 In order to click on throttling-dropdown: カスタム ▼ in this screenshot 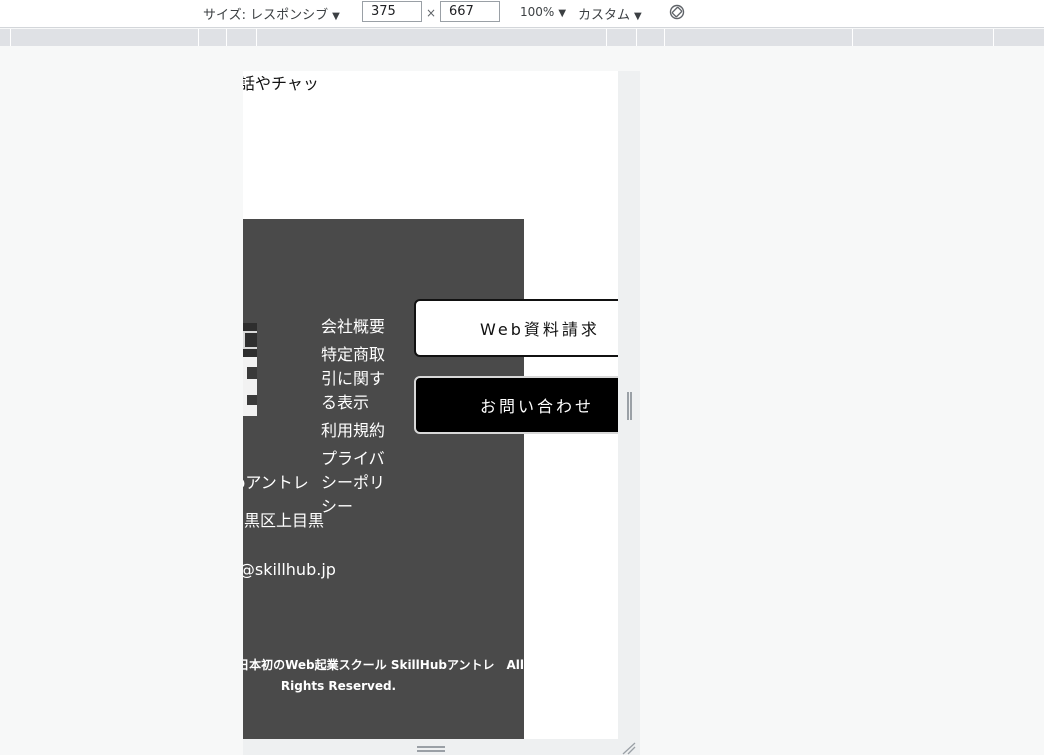, I will do `click(610, 13)`.